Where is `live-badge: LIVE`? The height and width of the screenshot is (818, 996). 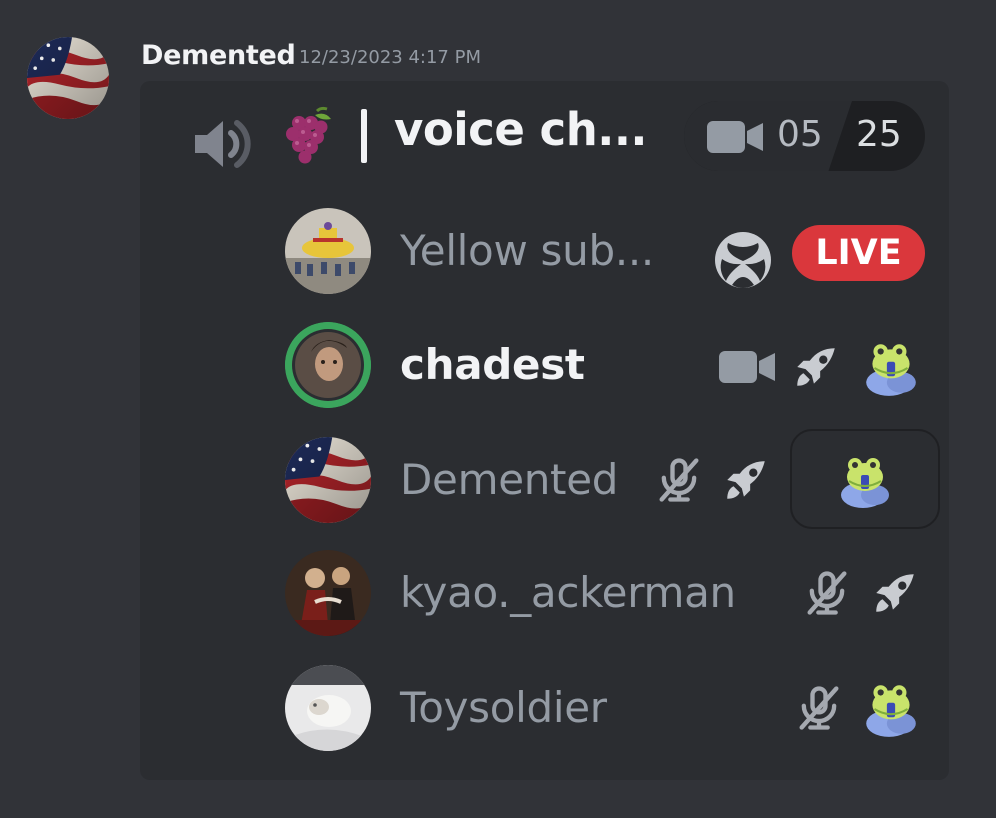 live-badge: LIVE is located at coordinates (858, 253).